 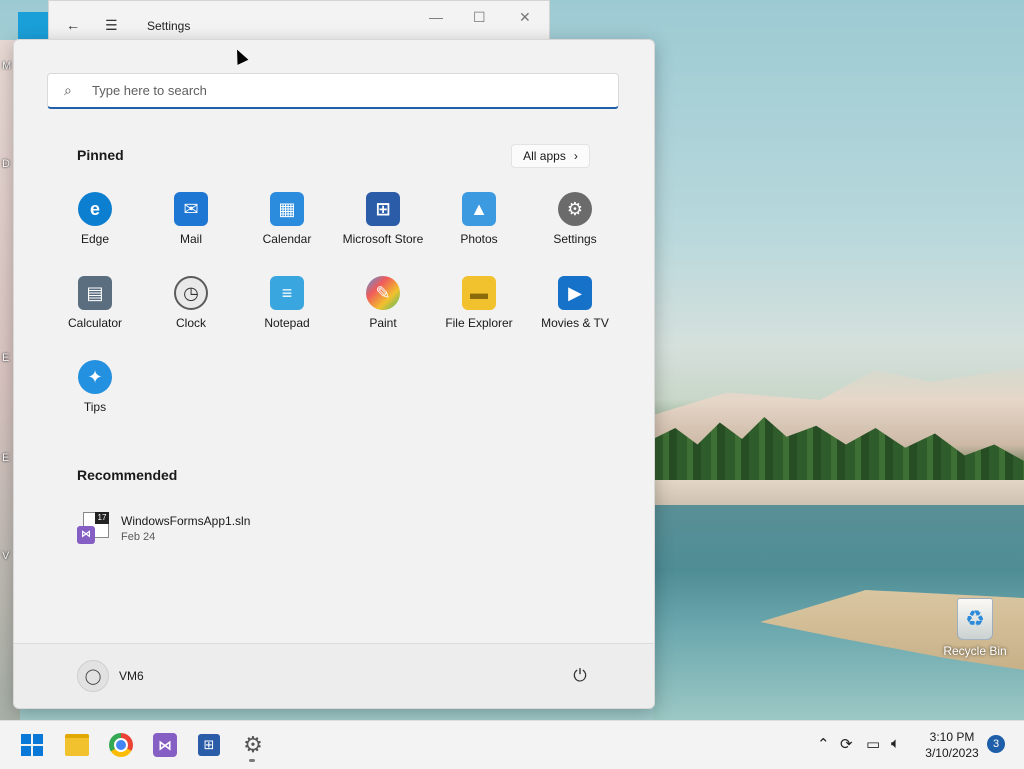 What do you see at coordinates (287, 239) in the screenshot?
I see `pinned-app-label: Calendar` at bounding box center [287, 239].